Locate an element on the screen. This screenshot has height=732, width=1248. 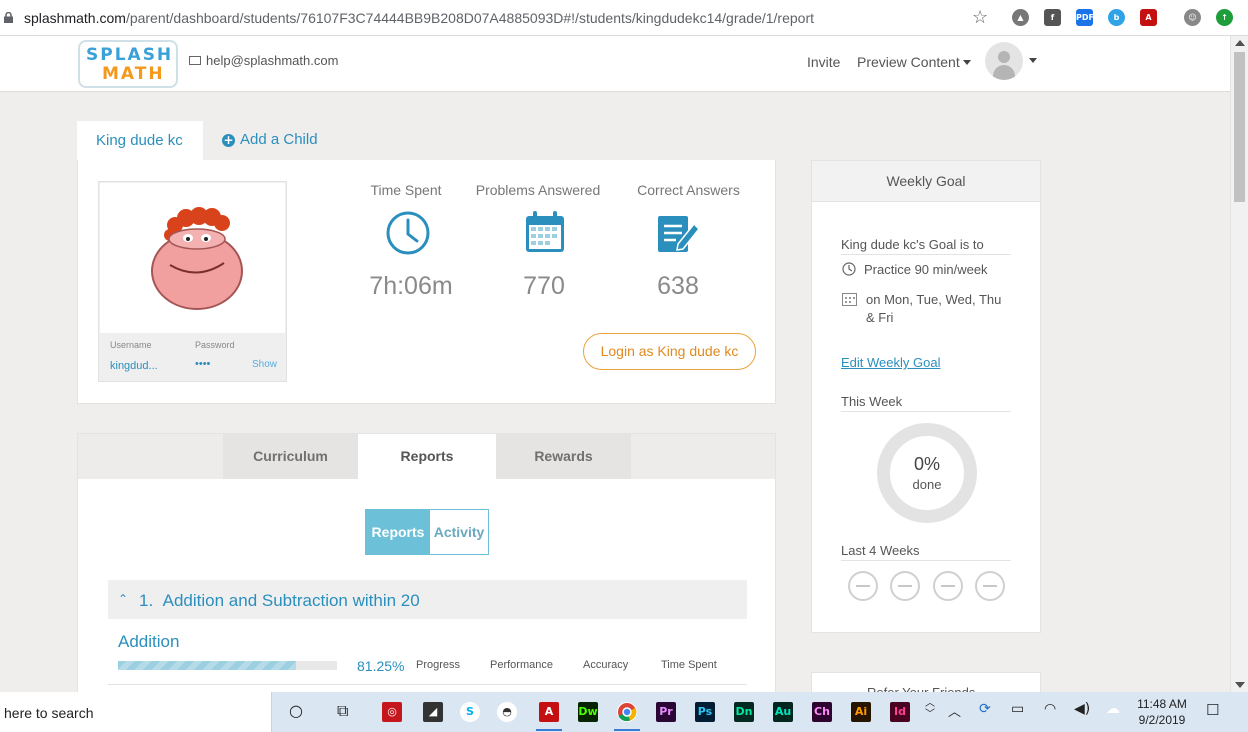
character-animator-icon: Ch is located at coordinates (822, 712).